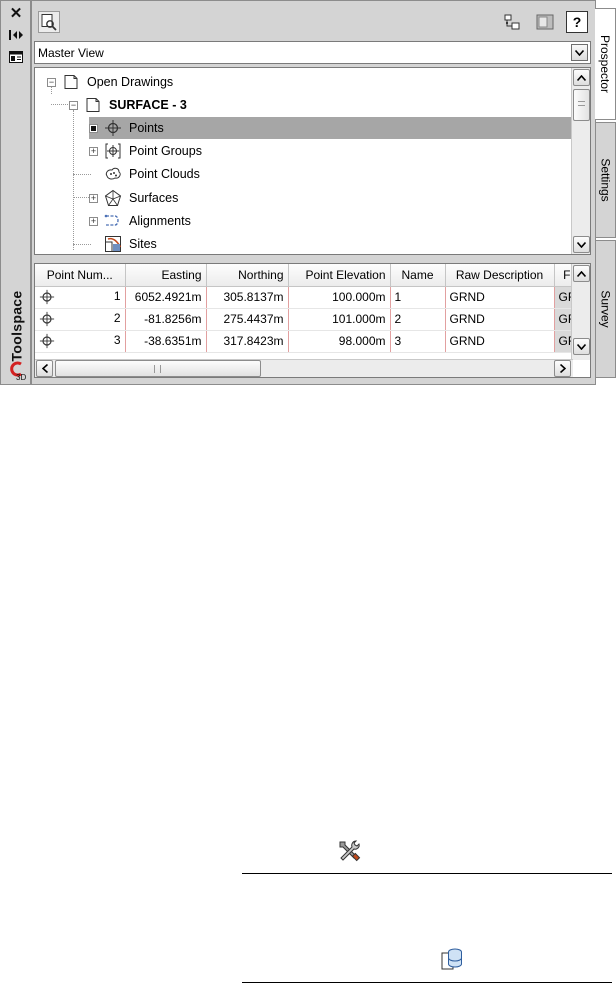 The width and height of the screenshot is (616, 985). I want to click on cell-point-number: 1, so click(80, 297).